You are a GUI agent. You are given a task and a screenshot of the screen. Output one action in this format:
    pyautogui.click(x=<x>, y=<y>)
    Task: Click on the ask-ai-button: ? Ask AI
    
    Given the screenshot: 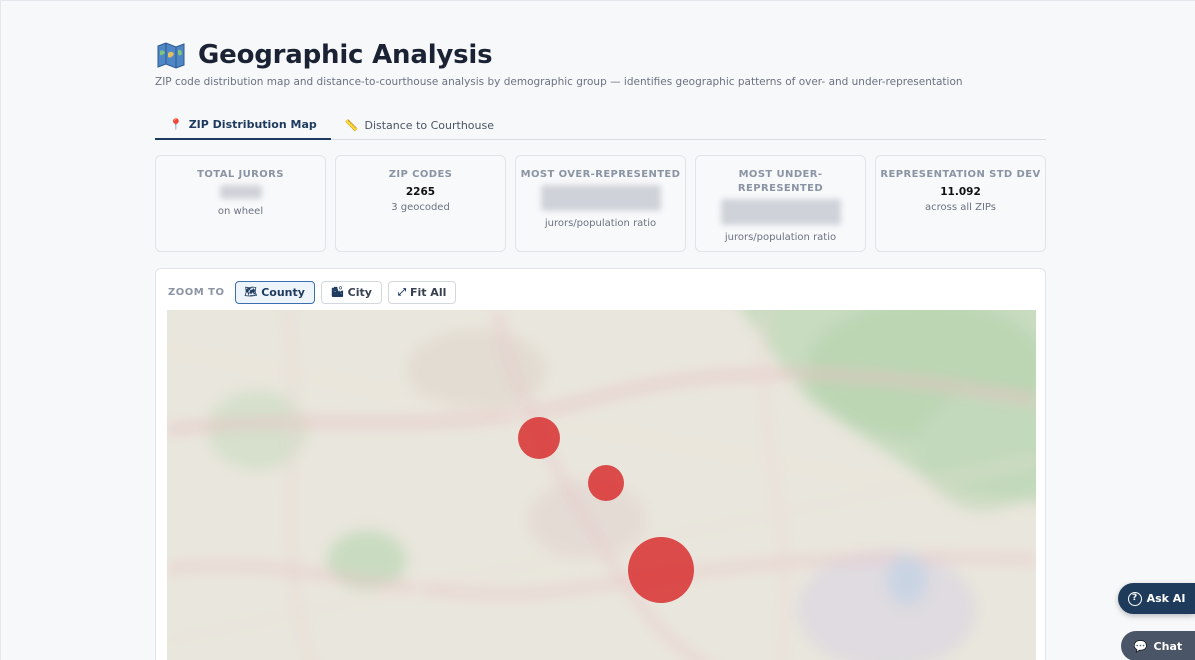 What is the action you would take?
    pyautogui.click(x=1156, y=598)
    